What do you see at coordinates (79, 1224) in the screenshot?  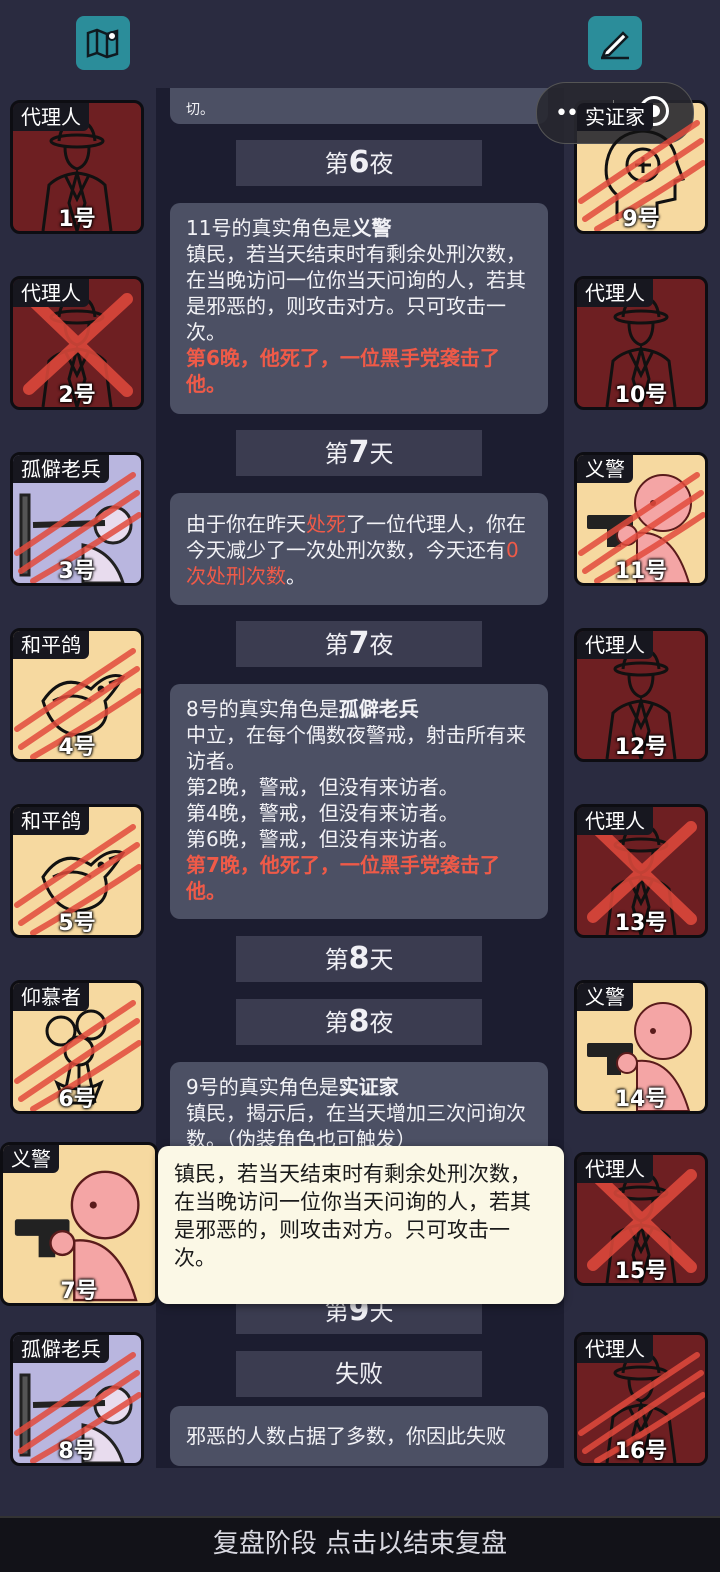 I see `player-card-7: 义警 7号` at bounding box center [79, 1224].